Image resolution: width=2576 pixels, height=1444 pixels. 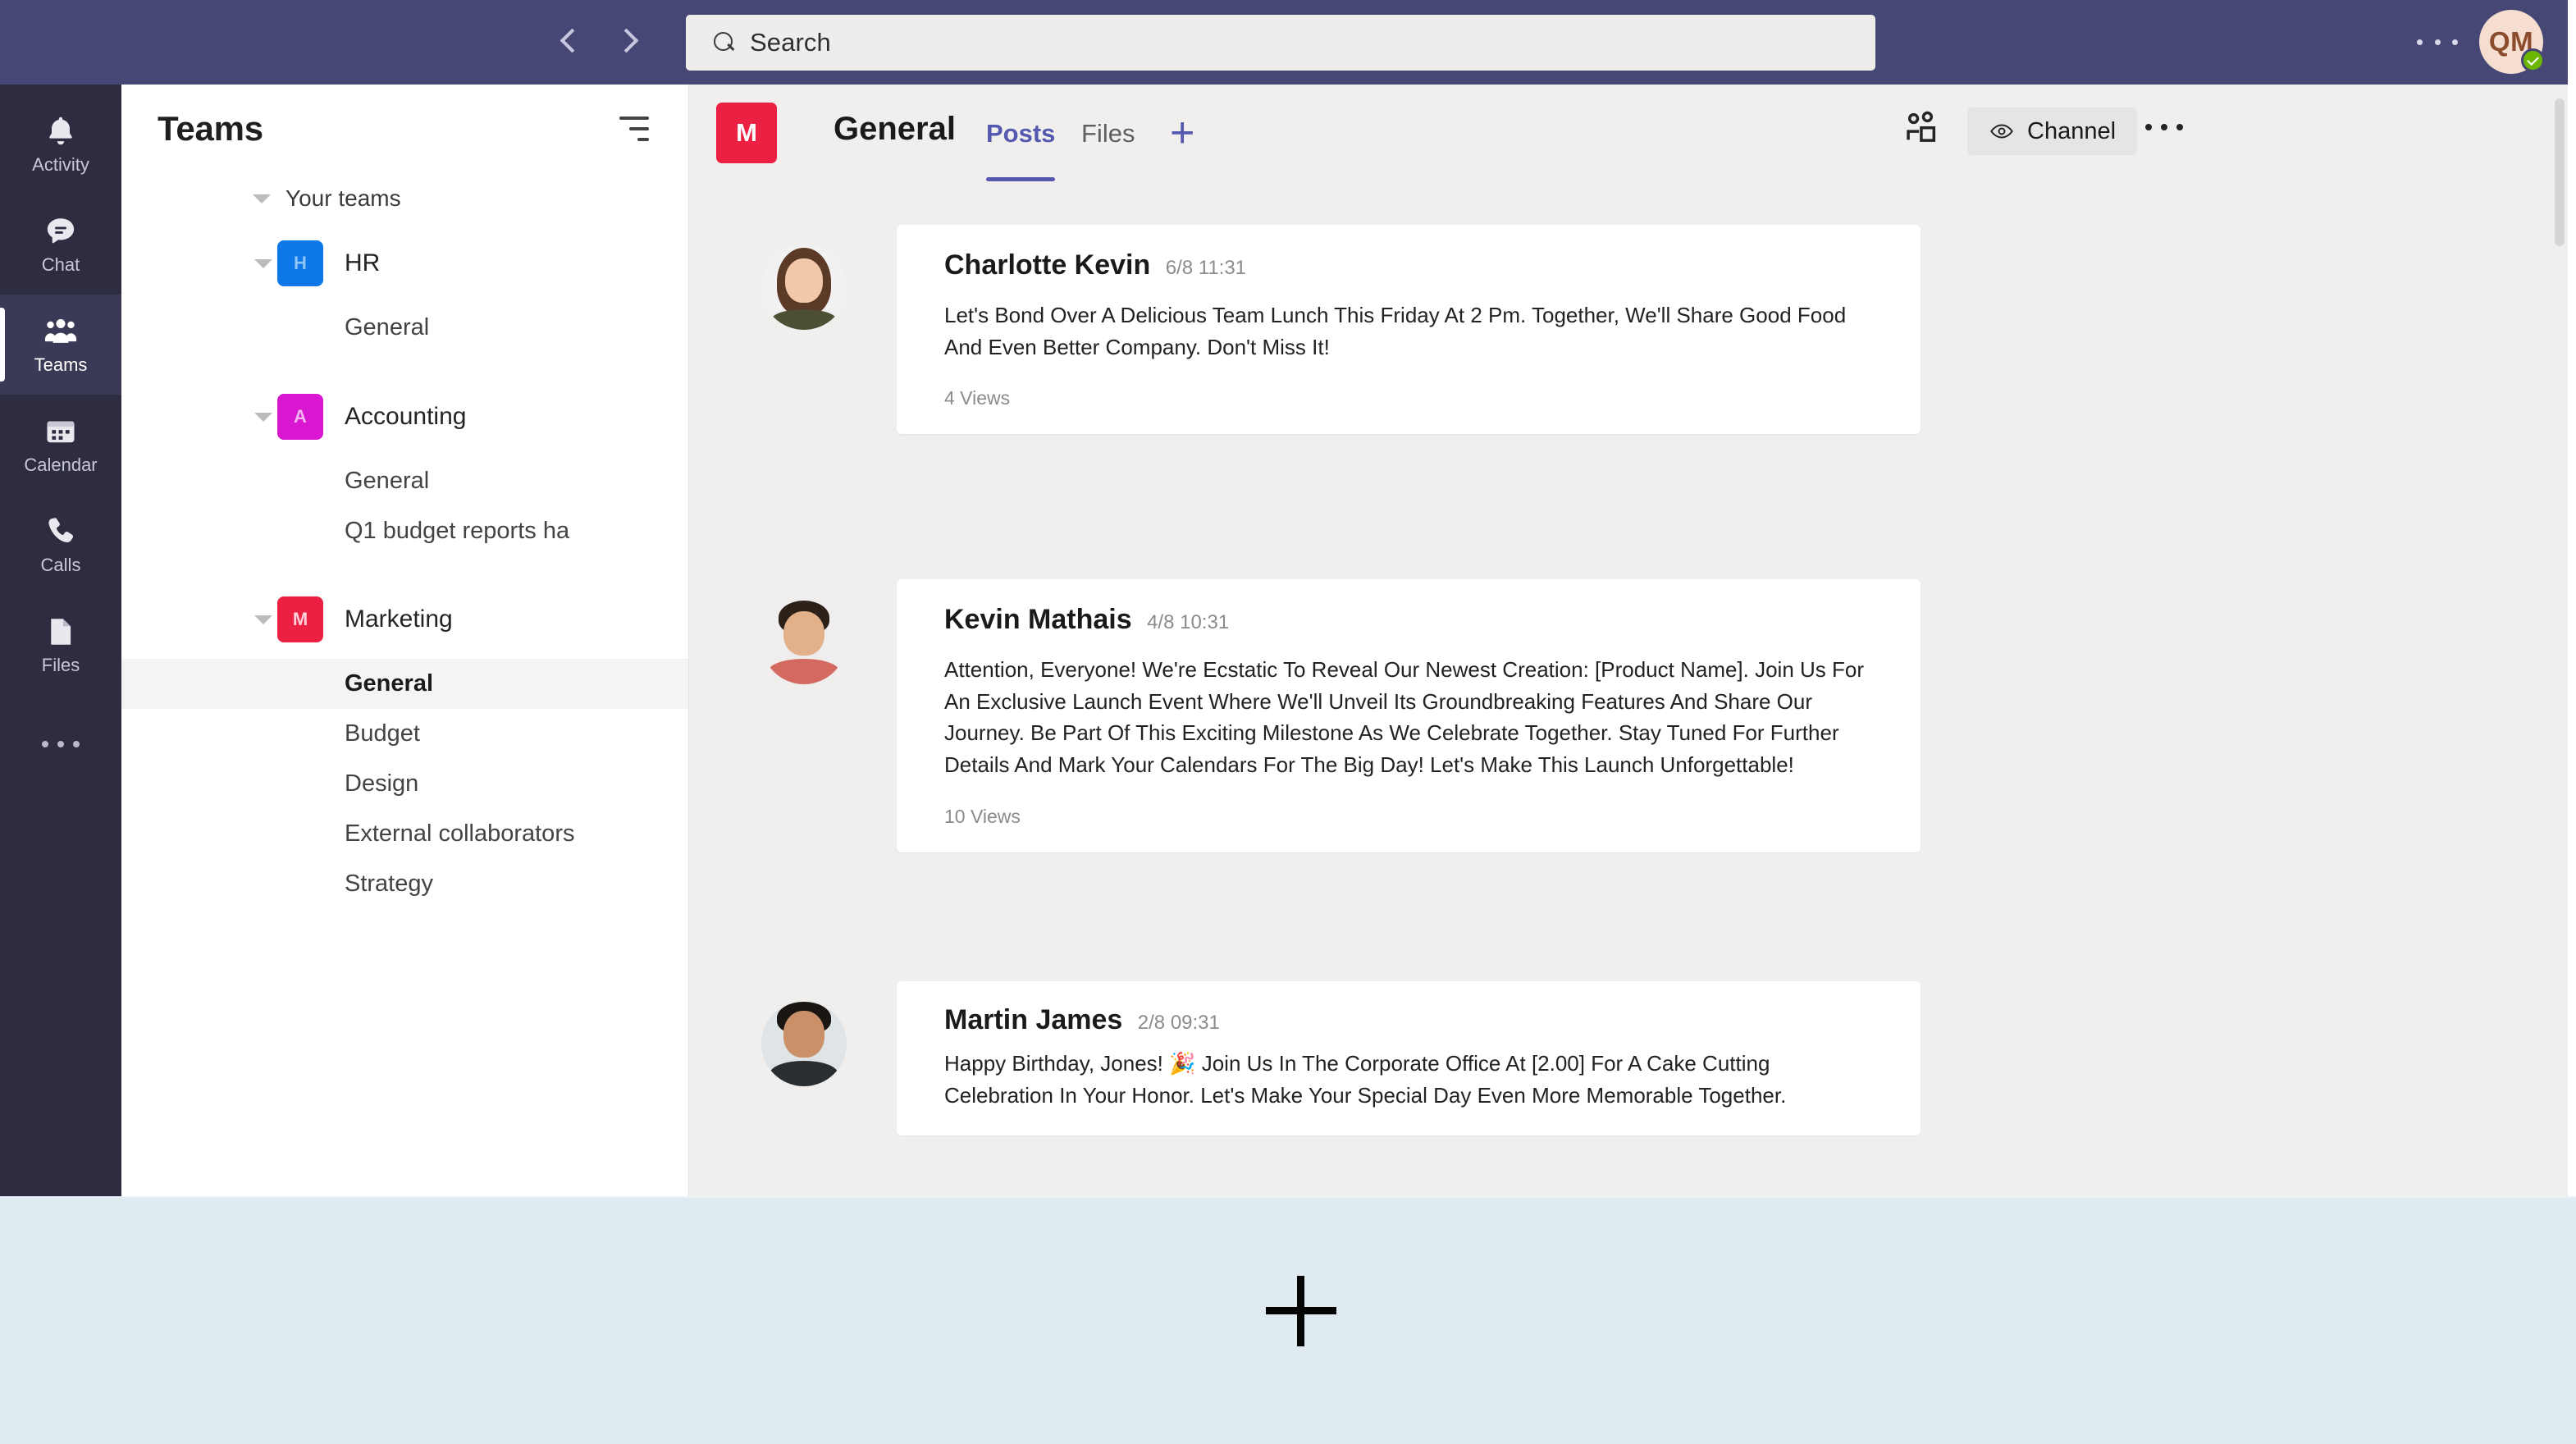 What do you see at coordinates (61, 632) in the screenshot?
I see `file-icon` at bounding box center [61, 632].